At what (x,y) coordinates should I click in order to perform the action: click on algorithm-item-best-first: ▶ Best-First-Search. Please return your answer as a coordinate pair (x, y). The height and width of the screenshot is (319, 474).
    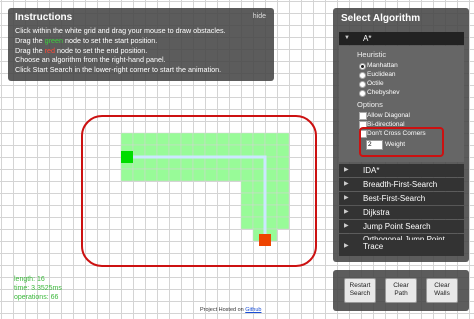
    Looking at the image, I should click on (401, 198).